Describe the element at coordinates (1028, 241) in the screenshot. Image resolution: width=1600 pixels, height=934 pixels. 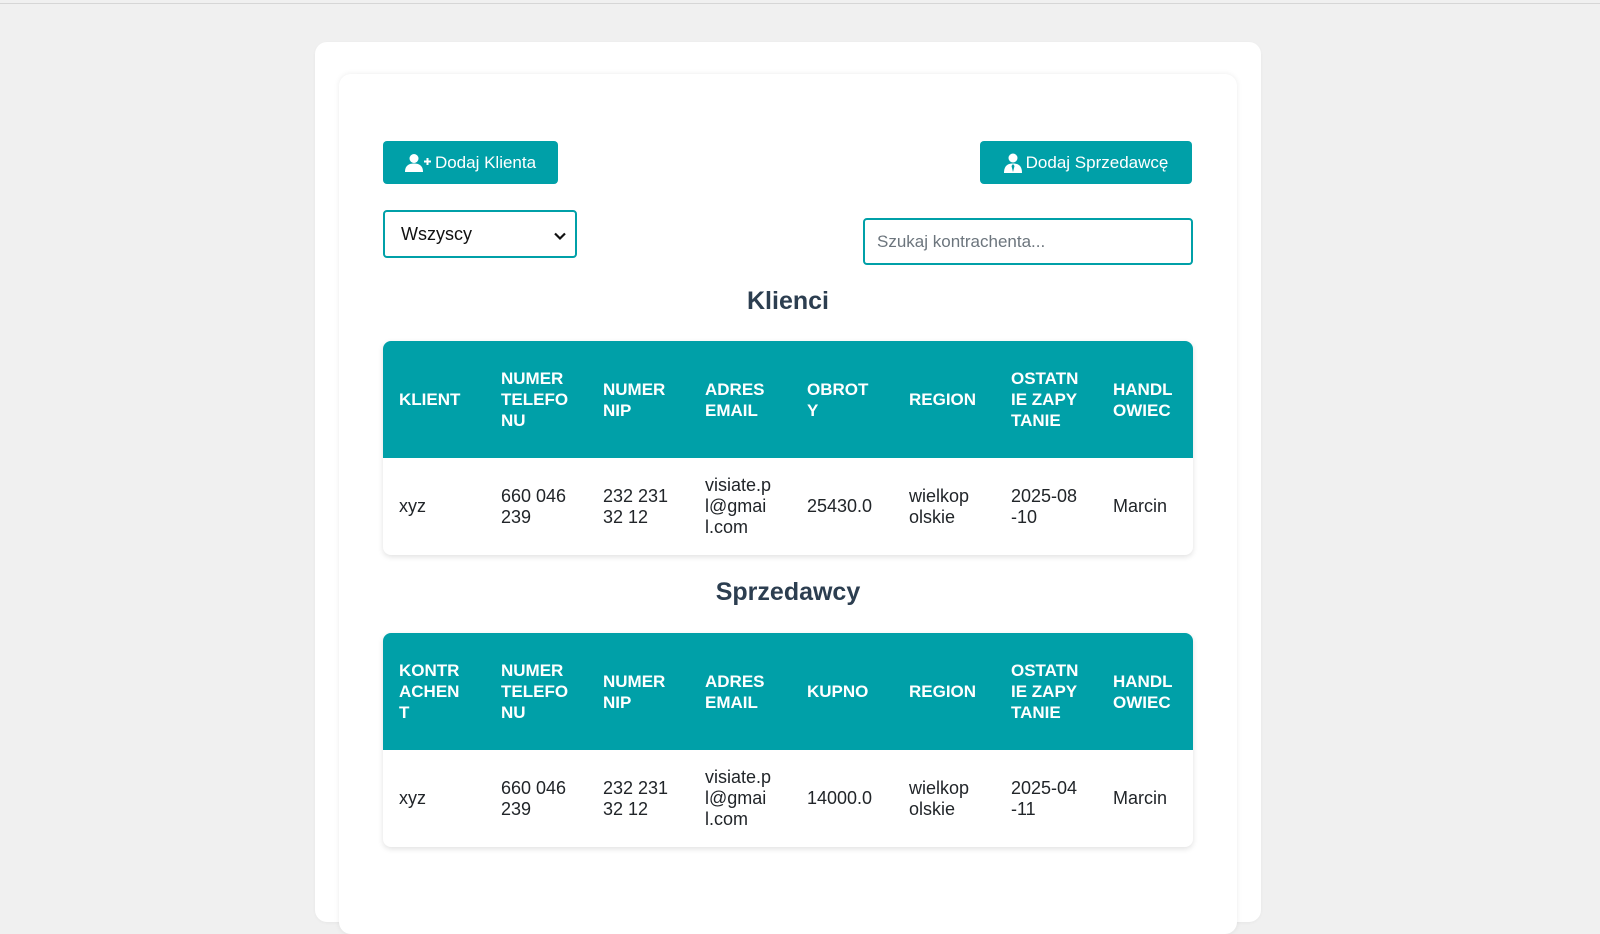
I see `search-input` at that location.